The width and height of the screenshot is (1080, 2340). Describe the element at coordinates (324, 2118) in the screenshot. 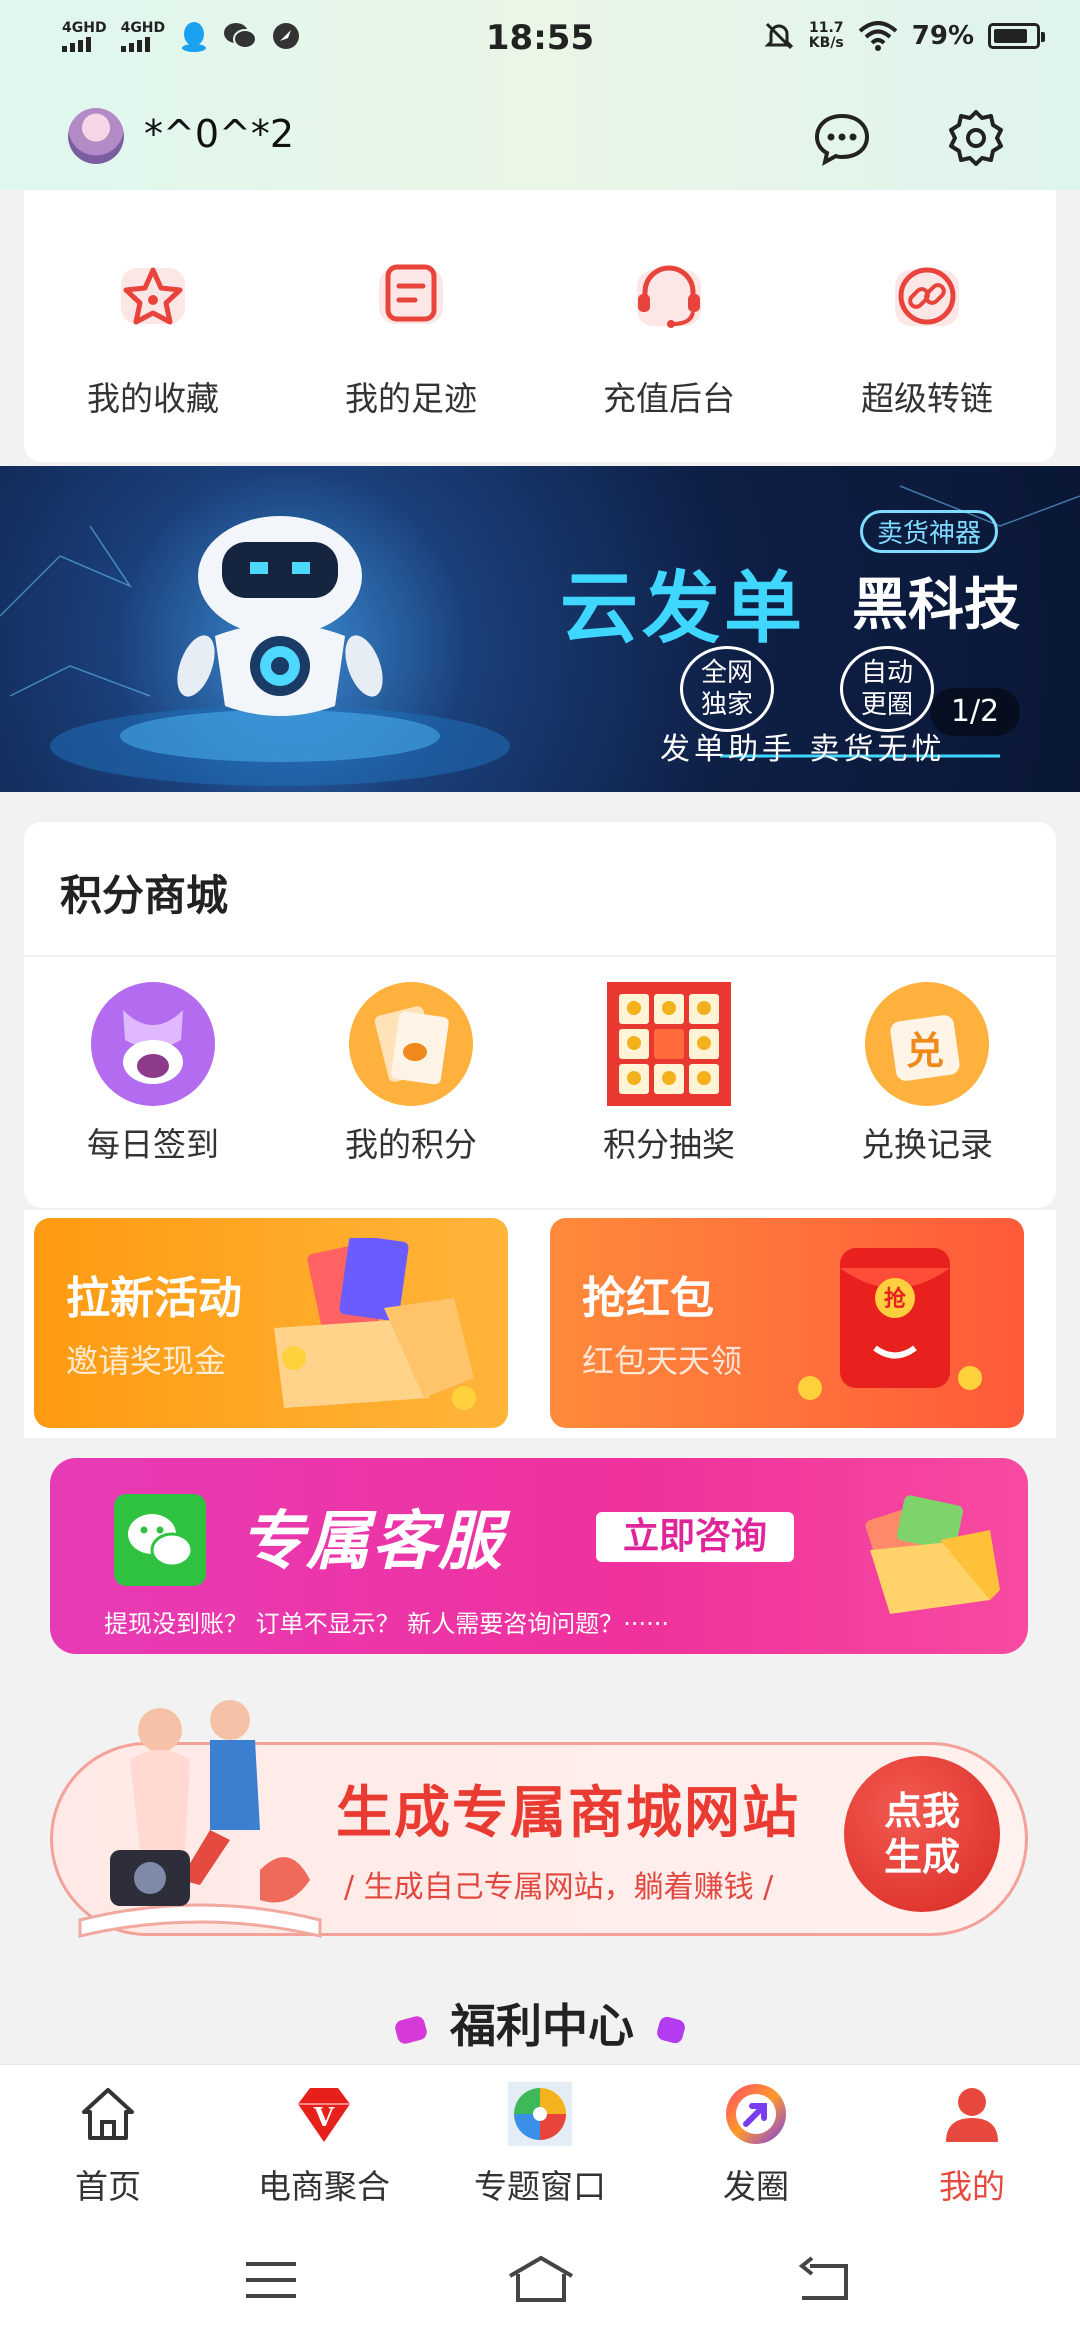

I see `svg-text: V` at that location.